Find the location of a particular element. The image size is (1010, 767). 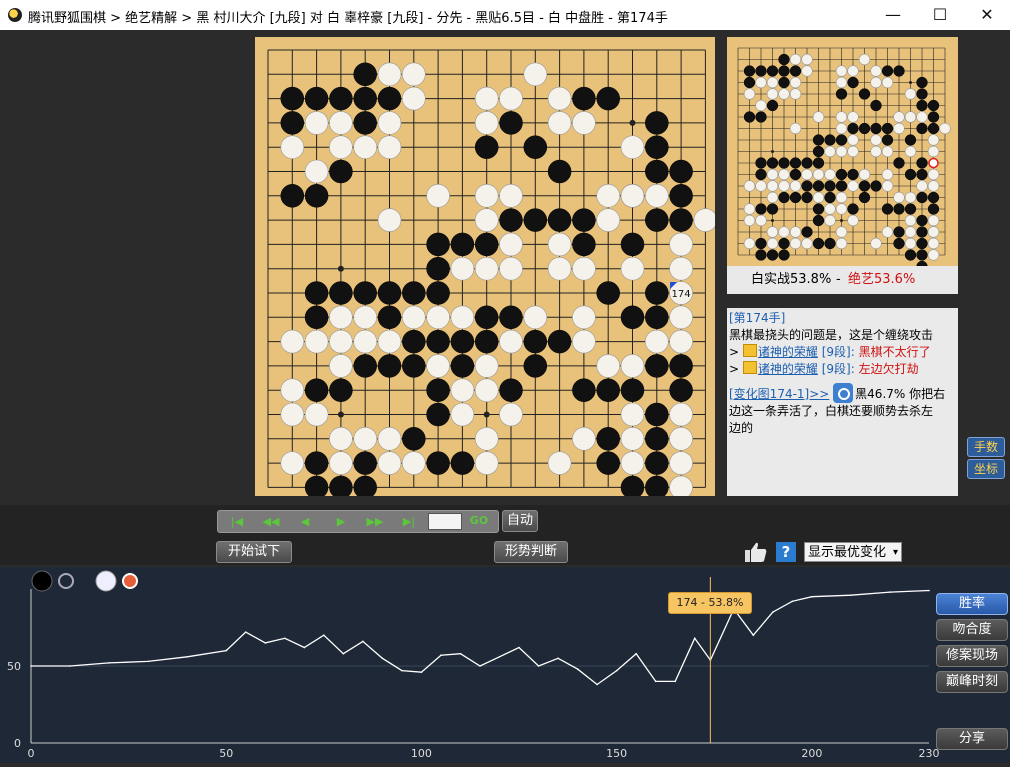

auto-play-button: 自动 is located at coordinates (520, 521).